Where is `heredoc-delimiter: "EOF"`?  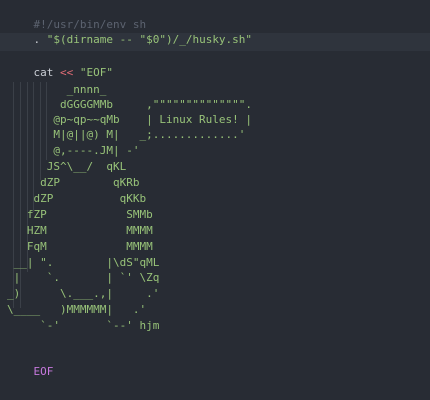 heredoc-delimiter: "EOF" is located at coordinates (96, 72).